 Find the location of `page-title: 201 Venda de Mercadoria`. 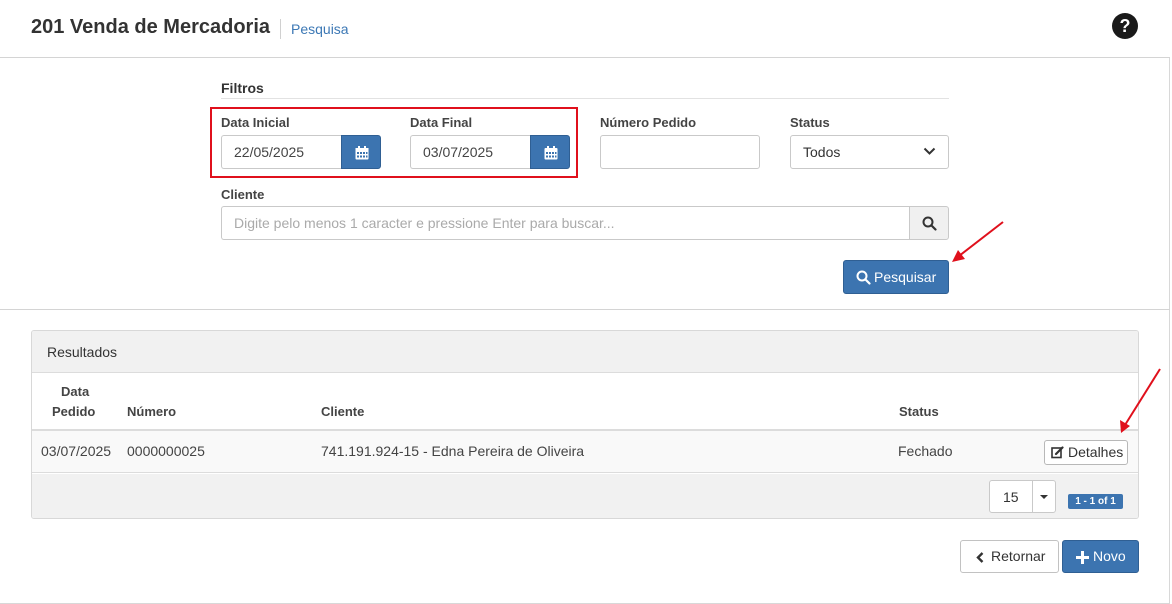

page-title: 201 Venda de Mercadoria is located at coordinates (151, 27).